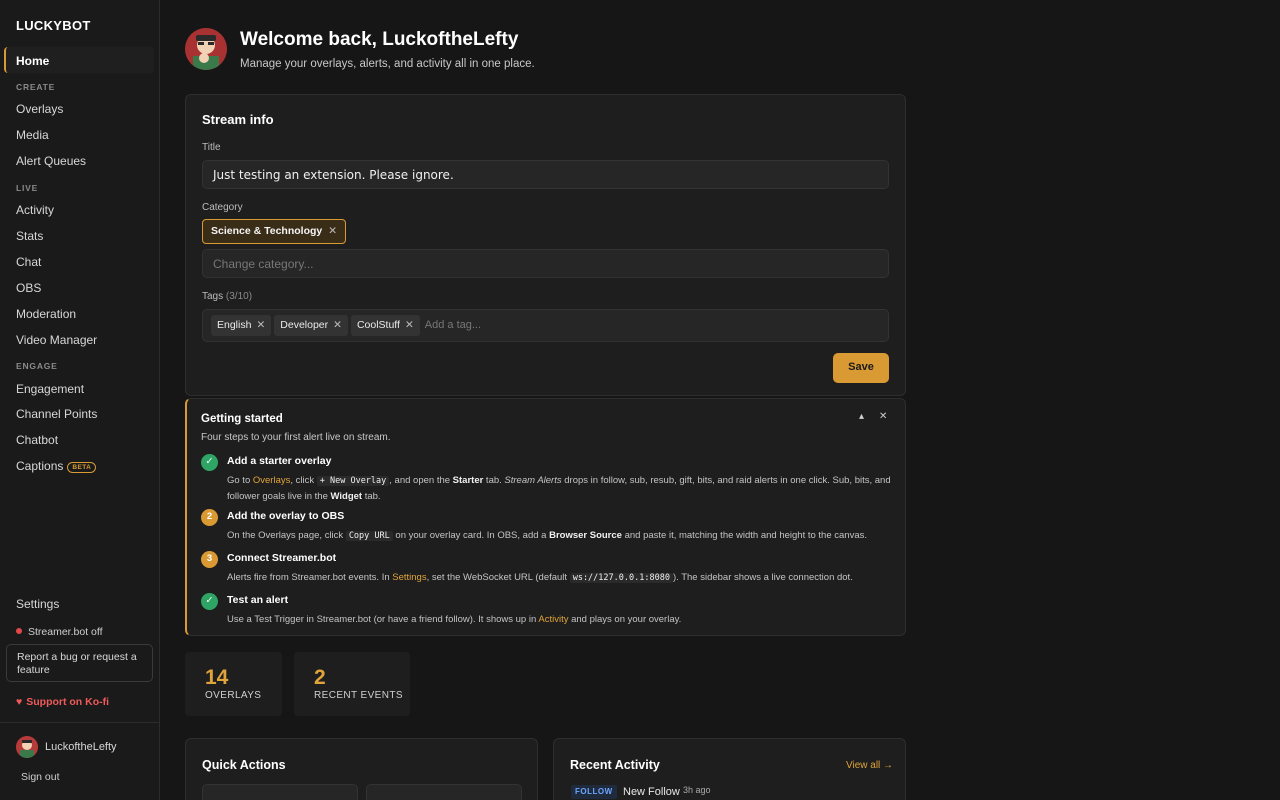  What do you see at coordinates (213, 296) in the screenshot?
I see `tags-label-text: Tags` at bounding box center [213, 296].